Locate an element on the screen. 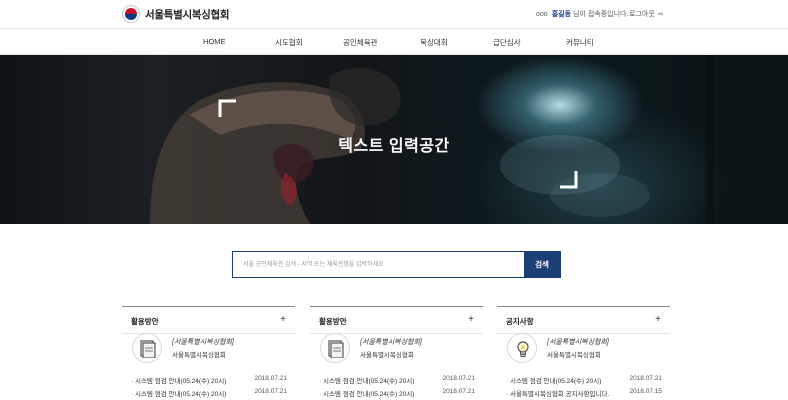  nav-item-certified-gym: 공인체육관 is located at coordinates (360, 42).